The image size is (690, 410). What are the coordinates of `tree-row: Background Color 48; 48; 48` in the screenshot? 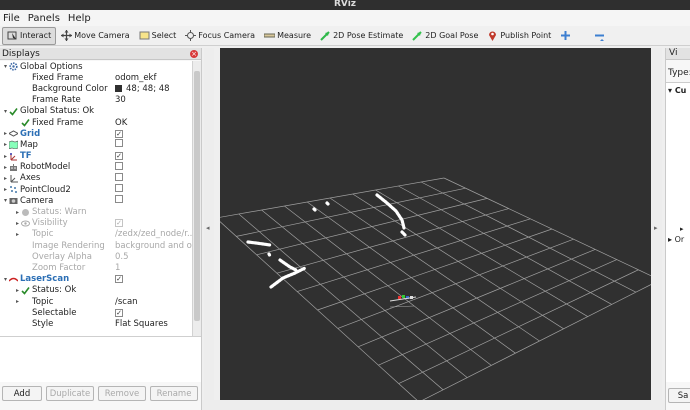 It's located at (96, 88).